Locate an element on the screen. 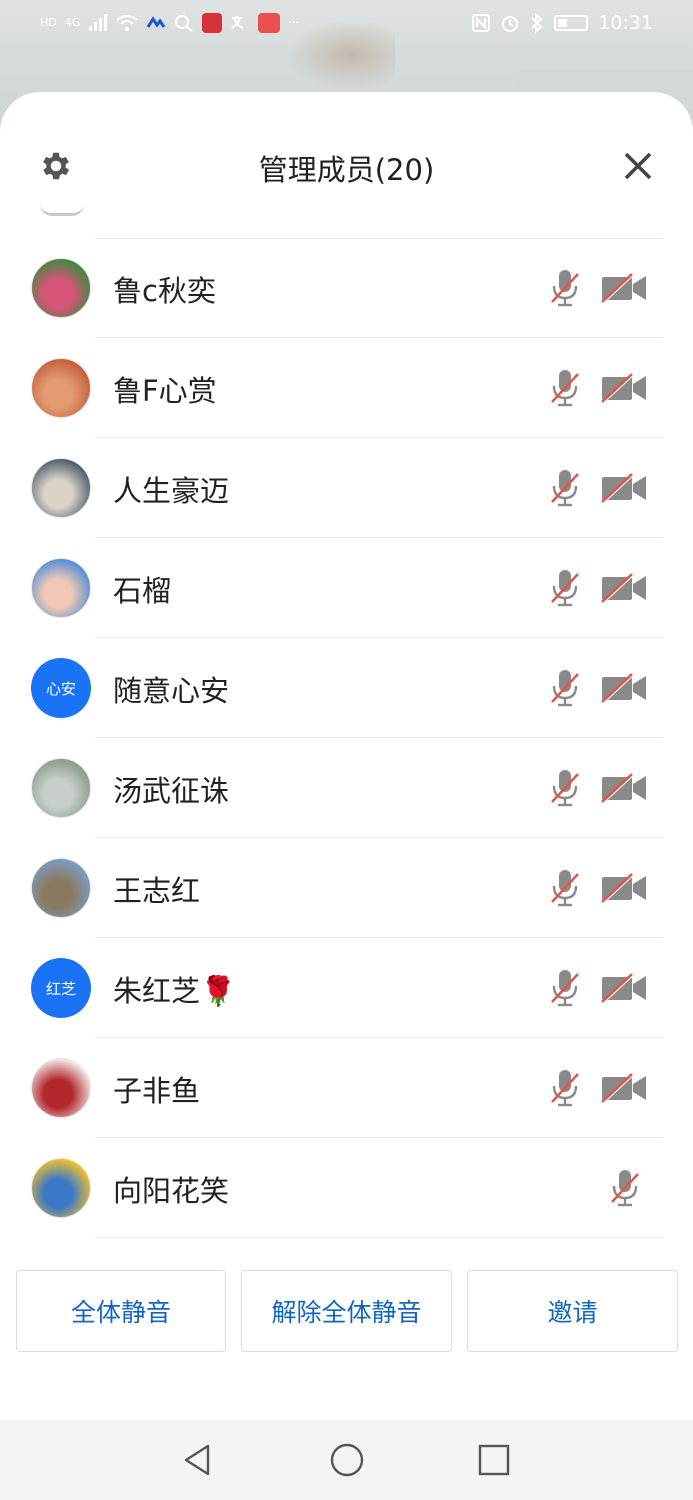 The image size is (693, 1500). app-notification-icon is located at coordinates (156, 22).